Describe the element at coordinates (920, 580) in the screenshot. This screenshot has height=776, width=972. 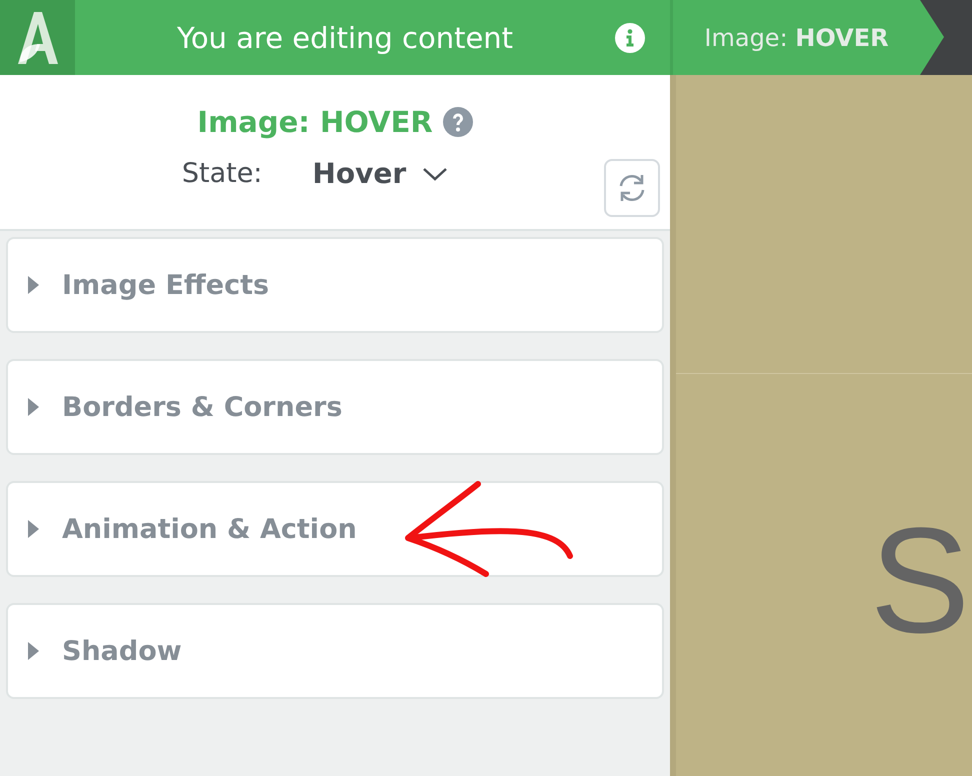
I see `canvas-text: S` at that location.